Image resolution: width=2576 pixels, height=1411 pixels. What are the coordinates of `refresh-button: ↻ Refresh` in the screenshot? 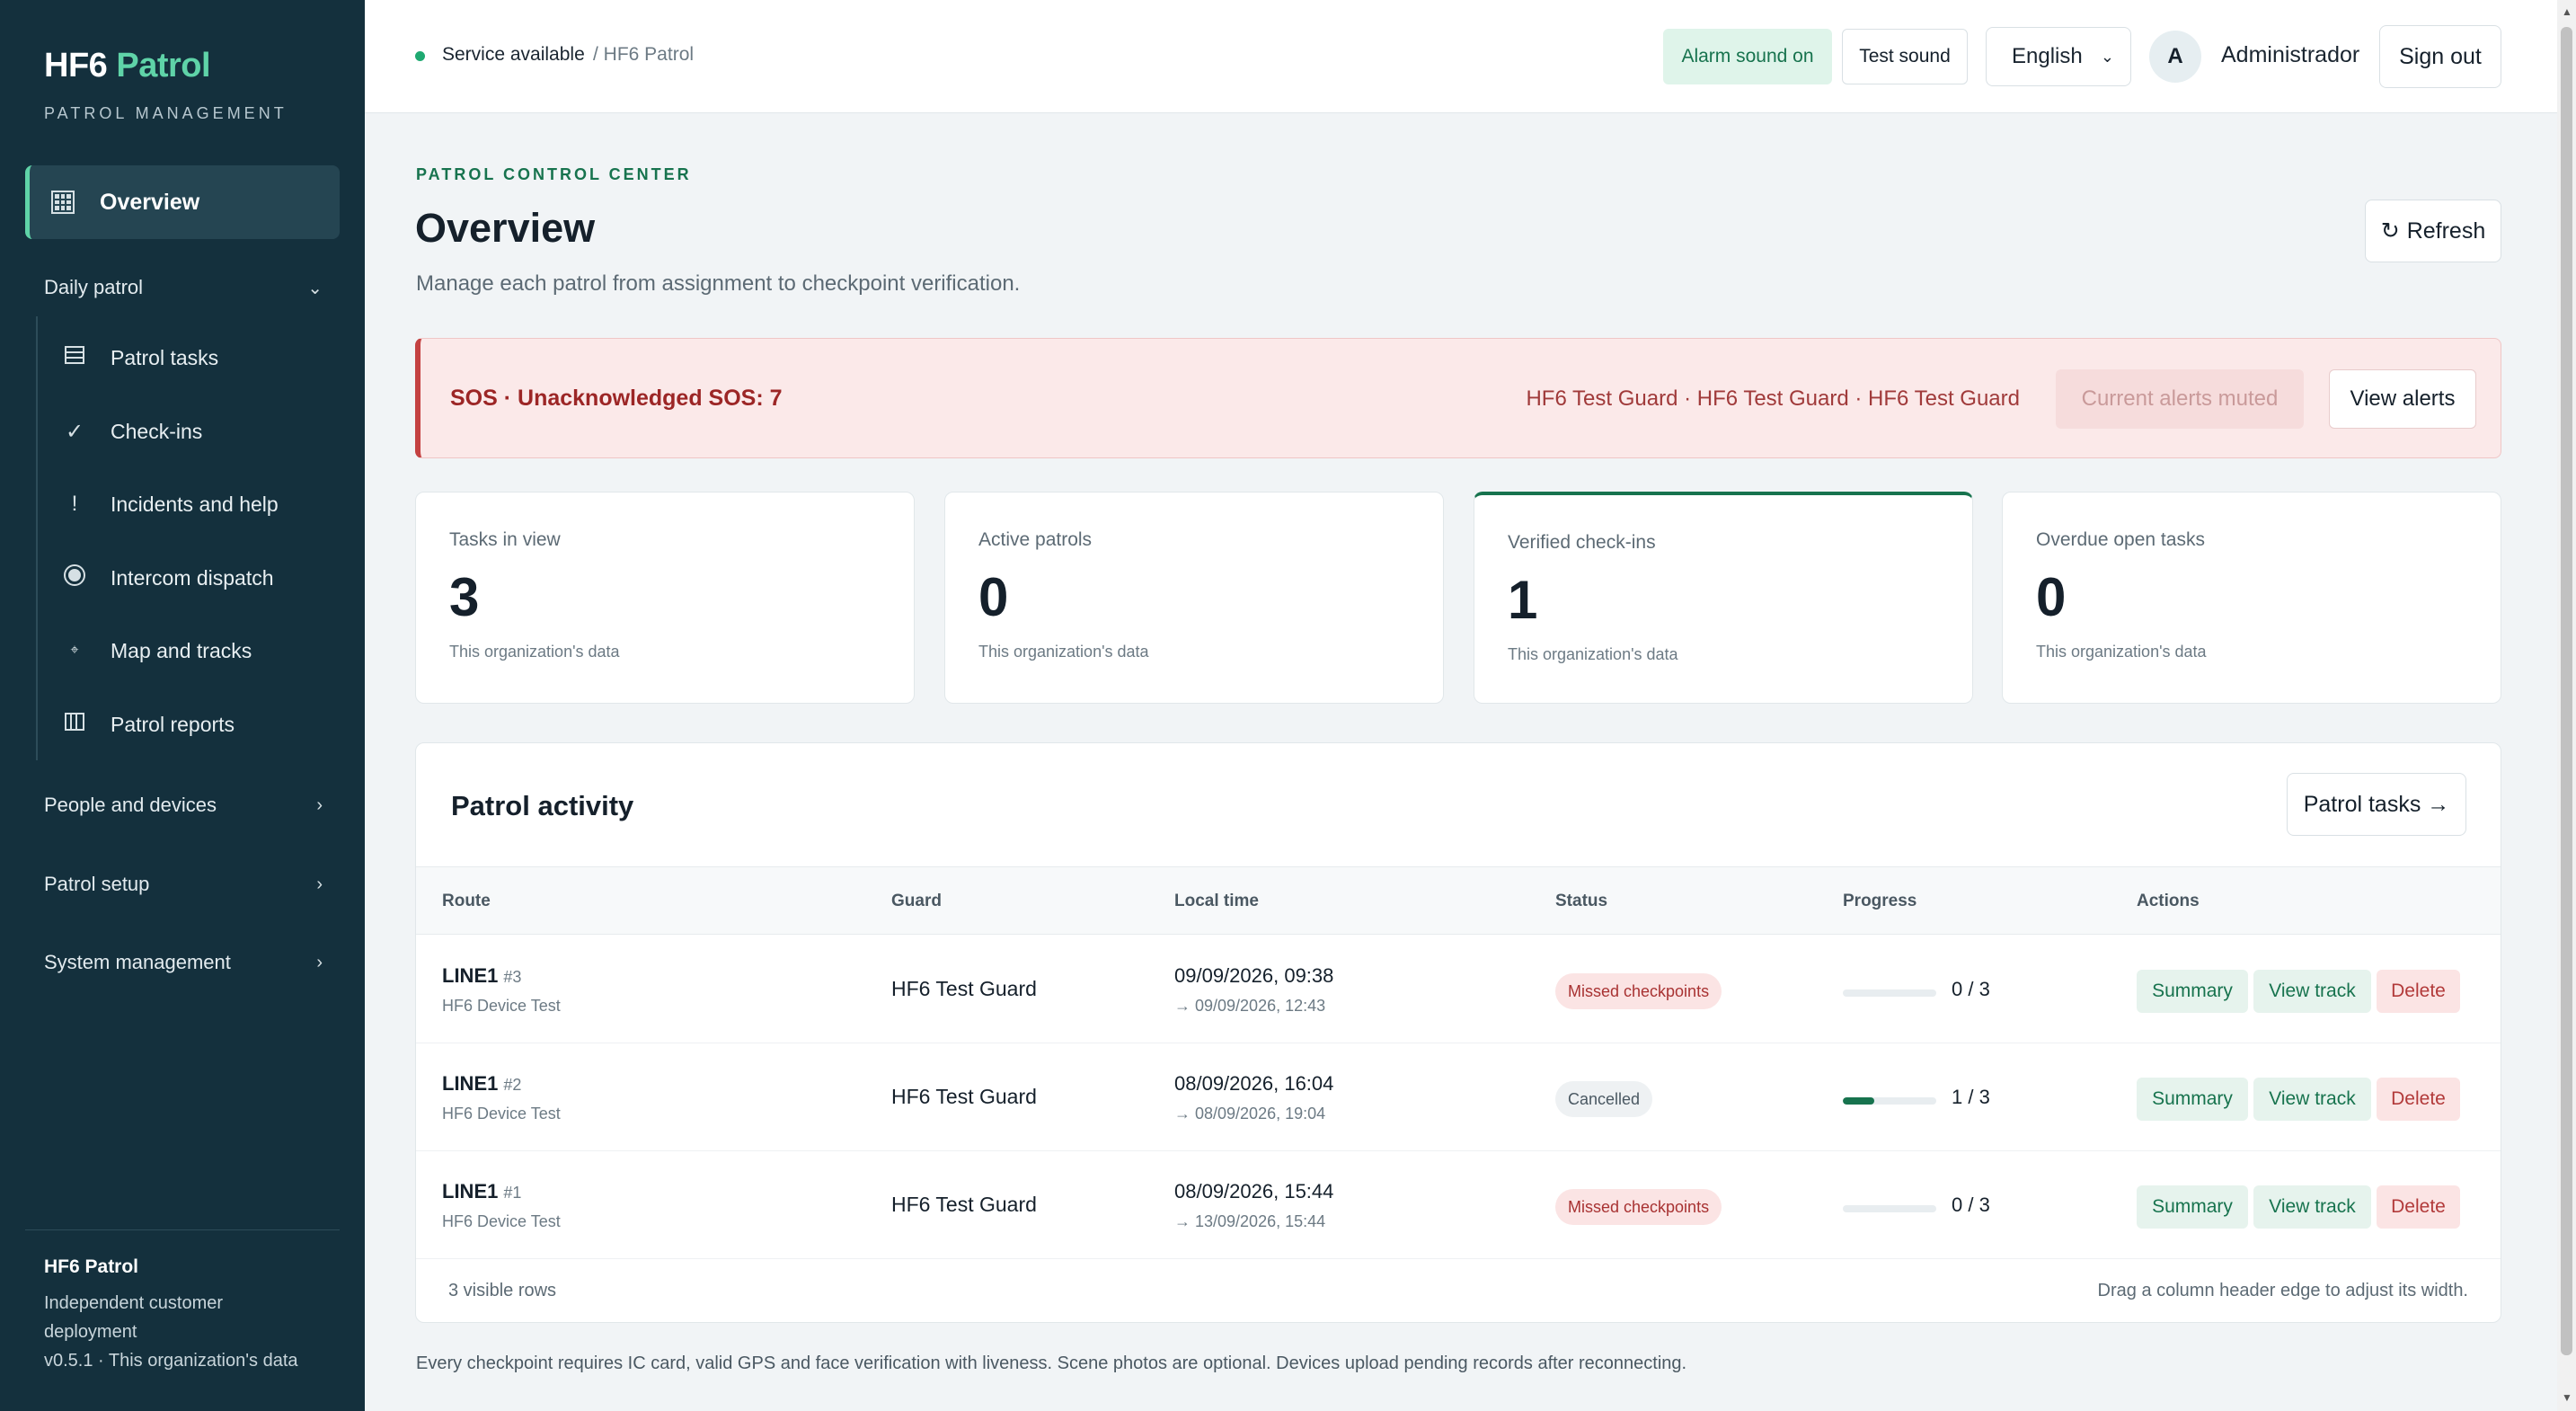 It's located at (2433, 231).